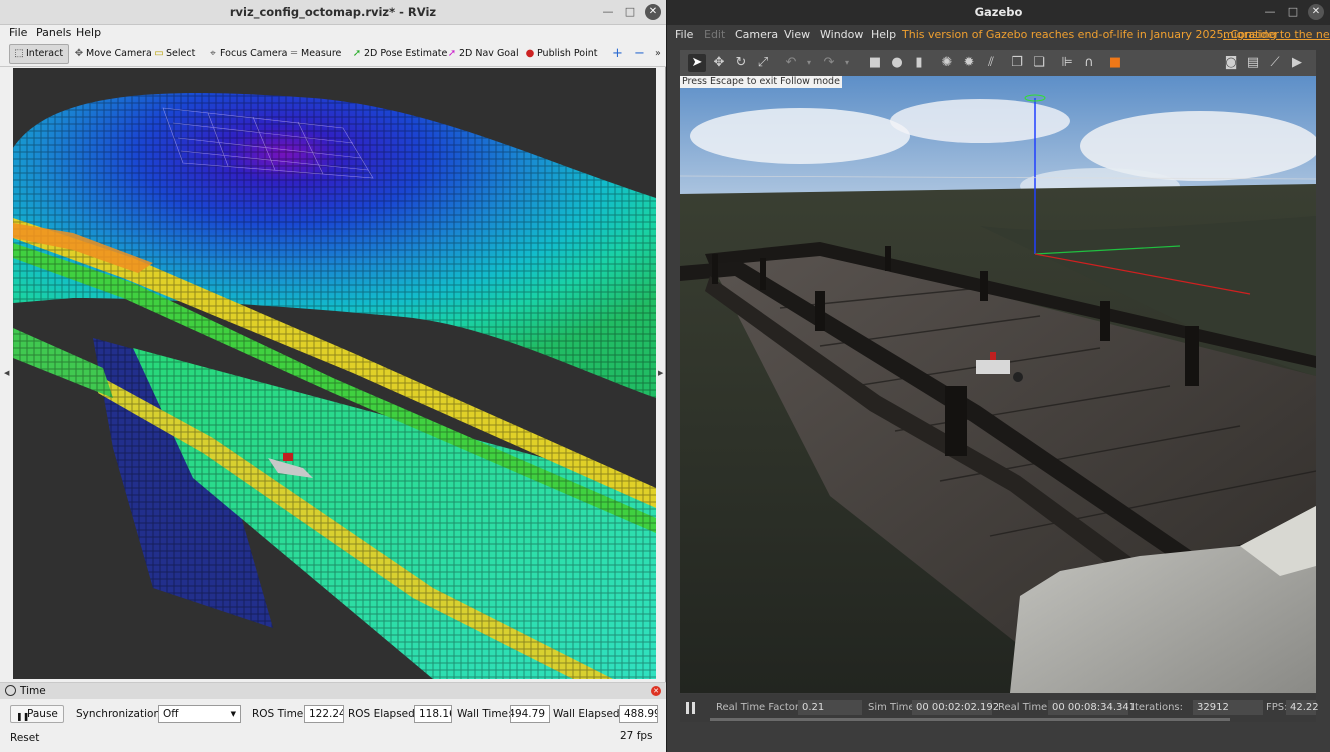 The image size is (1330, 752). I want to click on spot-light-icon: ✹, so click(969, 63).